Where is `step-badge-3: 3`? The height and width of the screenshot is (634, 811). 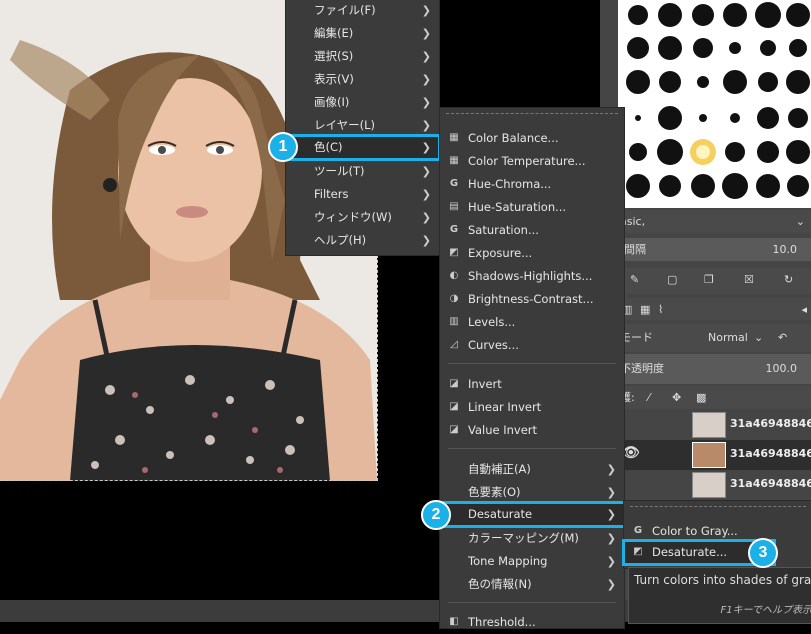
step-badge-3: 3 is located at coordinates (763, 553).